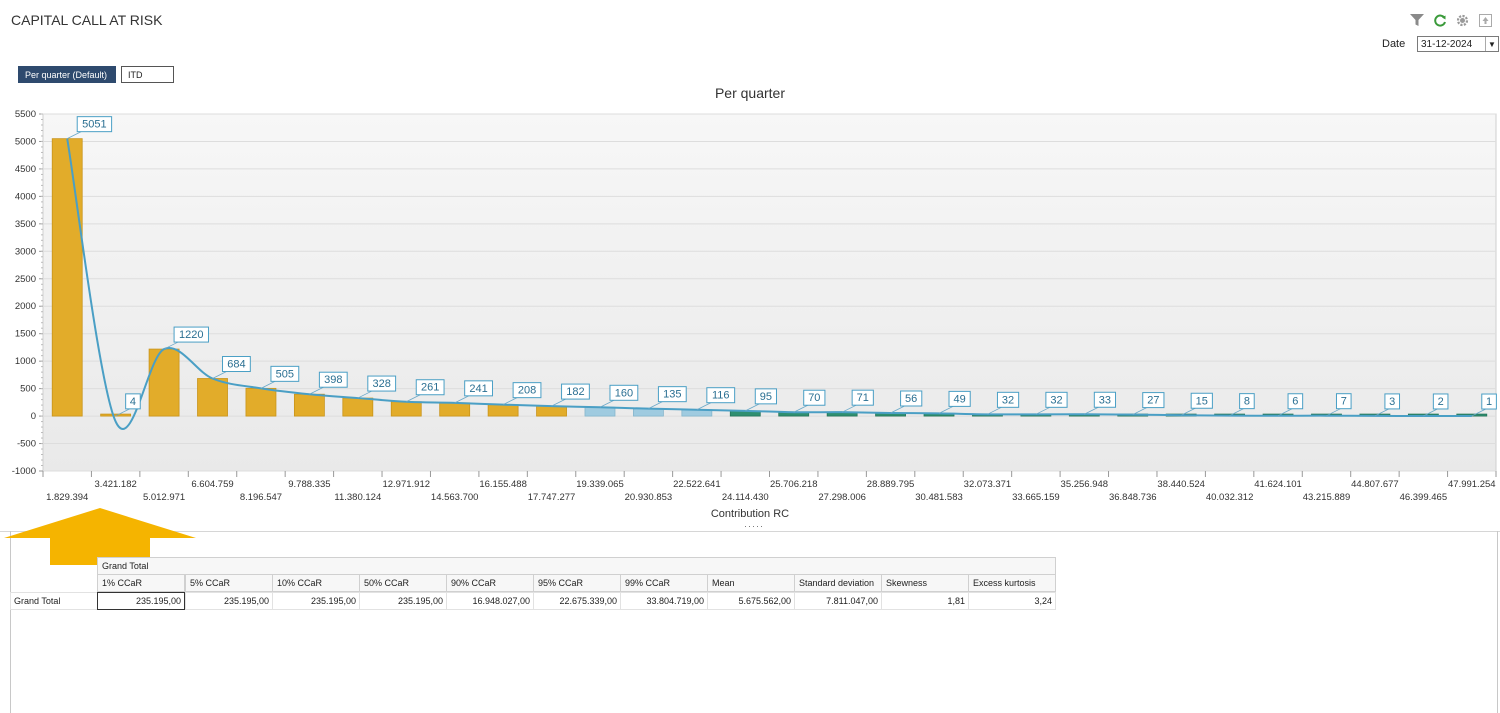  Describe the element at coordinates (1485, 20) in the screenshot. I see `export-icon` at that location.